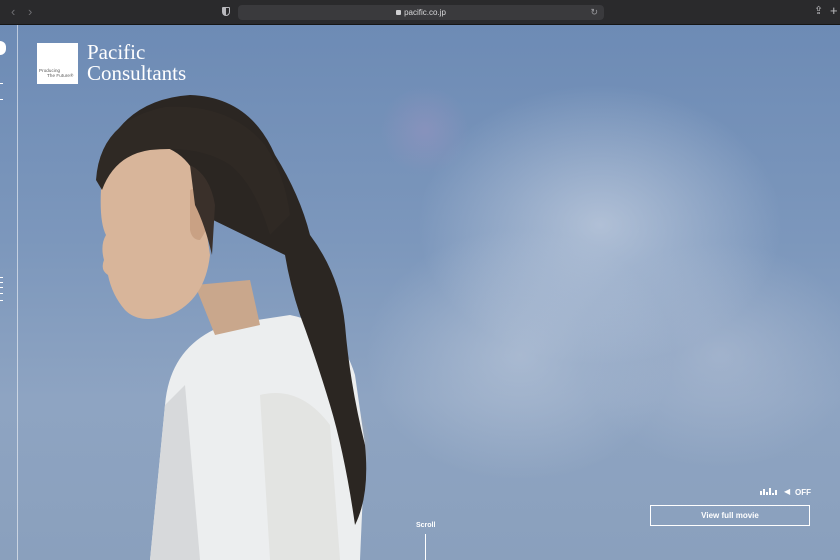 The image size is (840, 560). What do you see at coordinates (769, 491) in the screenshot?
I see `sound-level-icon` at bounding box center [769, 491].